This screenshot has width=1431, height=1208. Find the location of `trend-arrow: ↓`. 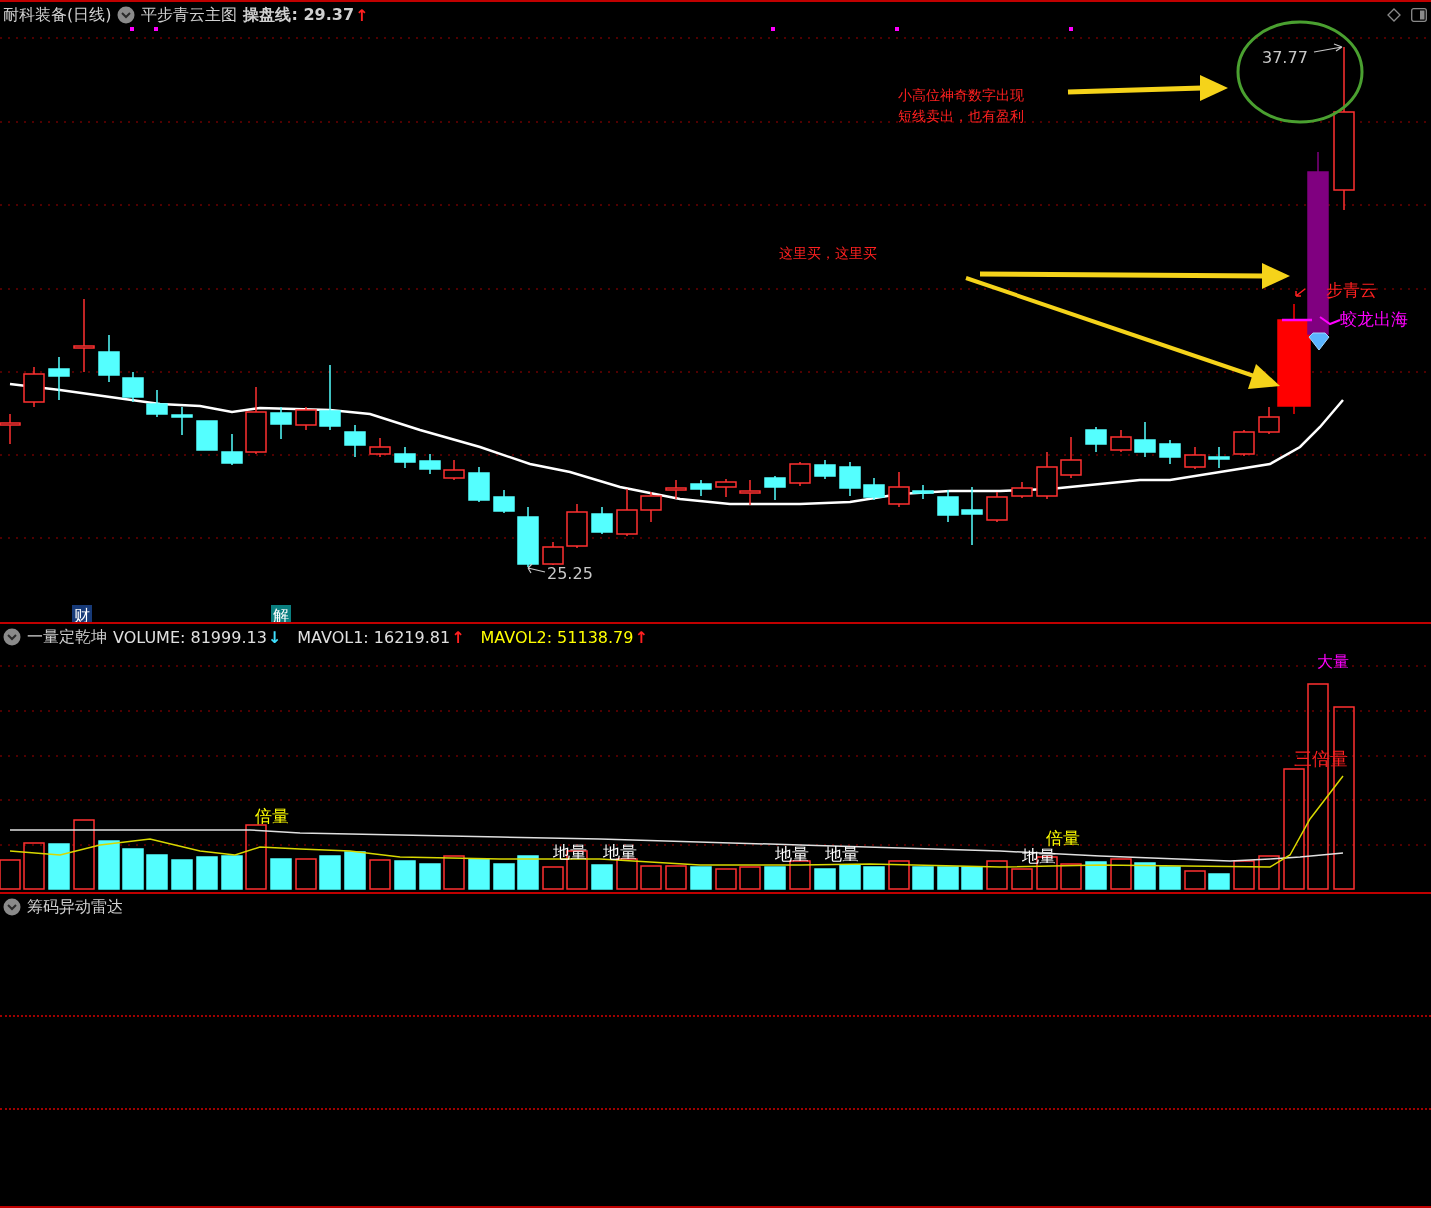

trend-arrow: ↓ is located at coordinates (274, 637).